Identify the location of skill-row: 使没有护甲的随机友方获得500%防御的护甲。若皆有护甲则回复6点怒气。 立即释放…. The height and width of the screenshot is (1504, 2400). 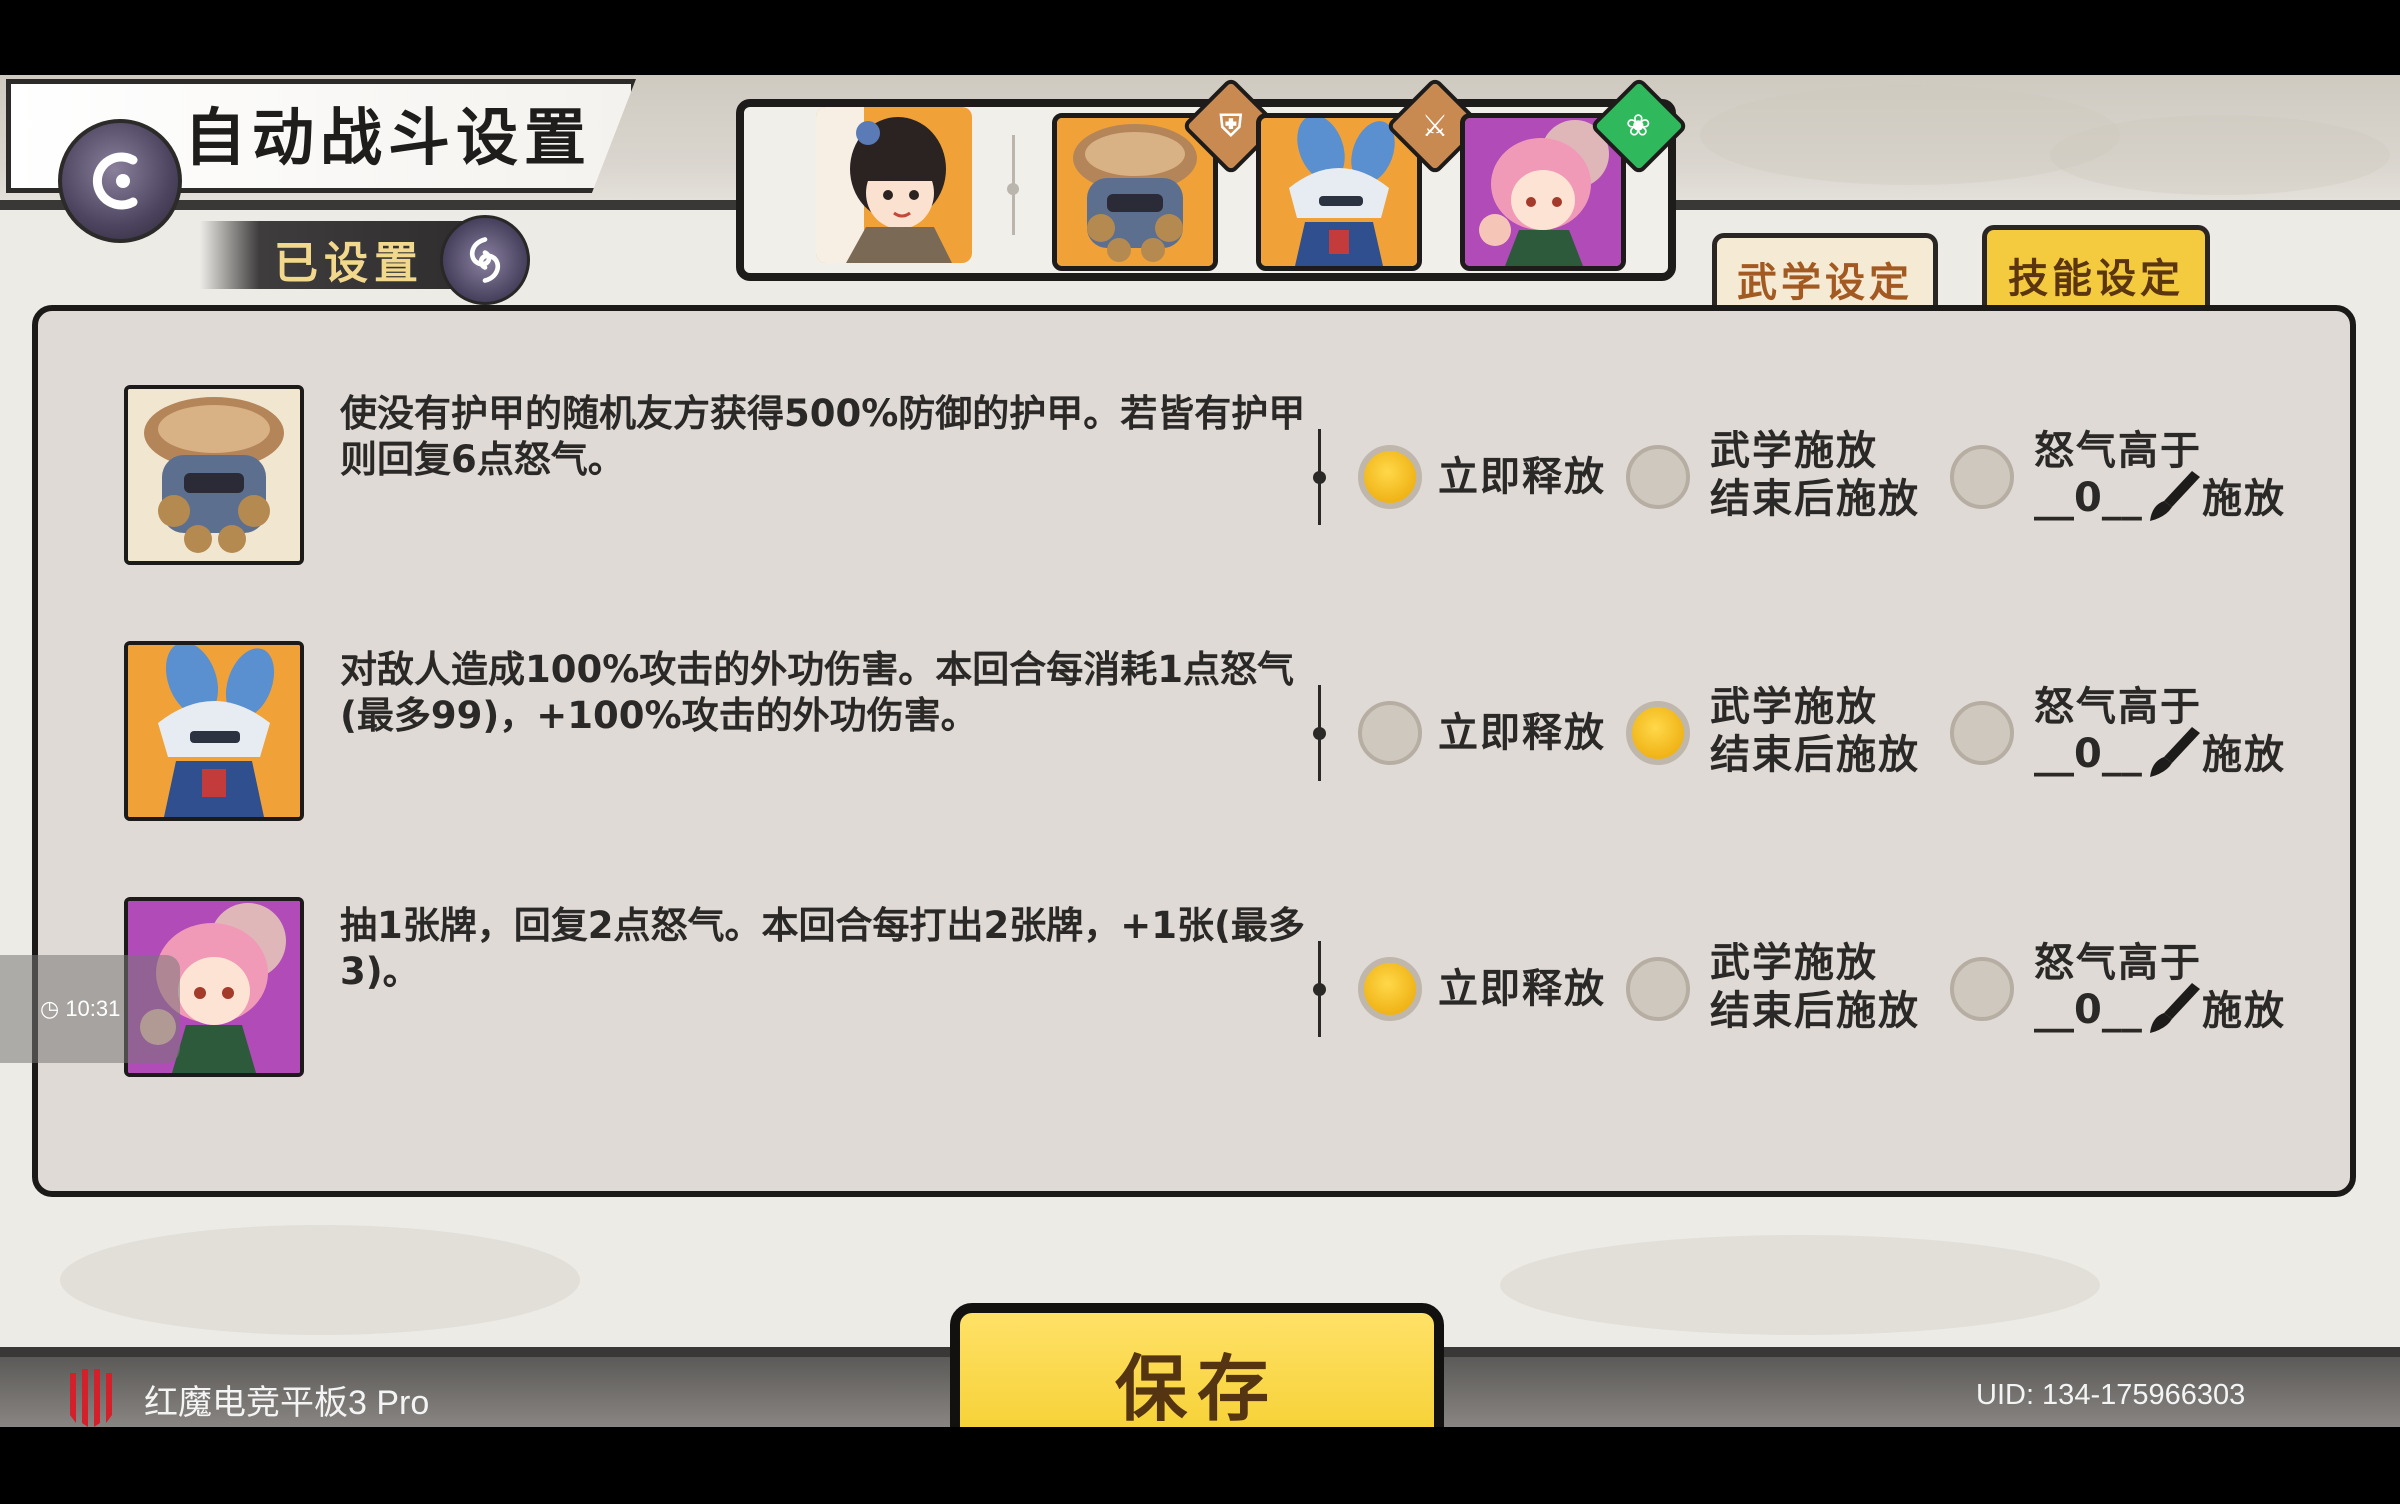
(1194, 465).